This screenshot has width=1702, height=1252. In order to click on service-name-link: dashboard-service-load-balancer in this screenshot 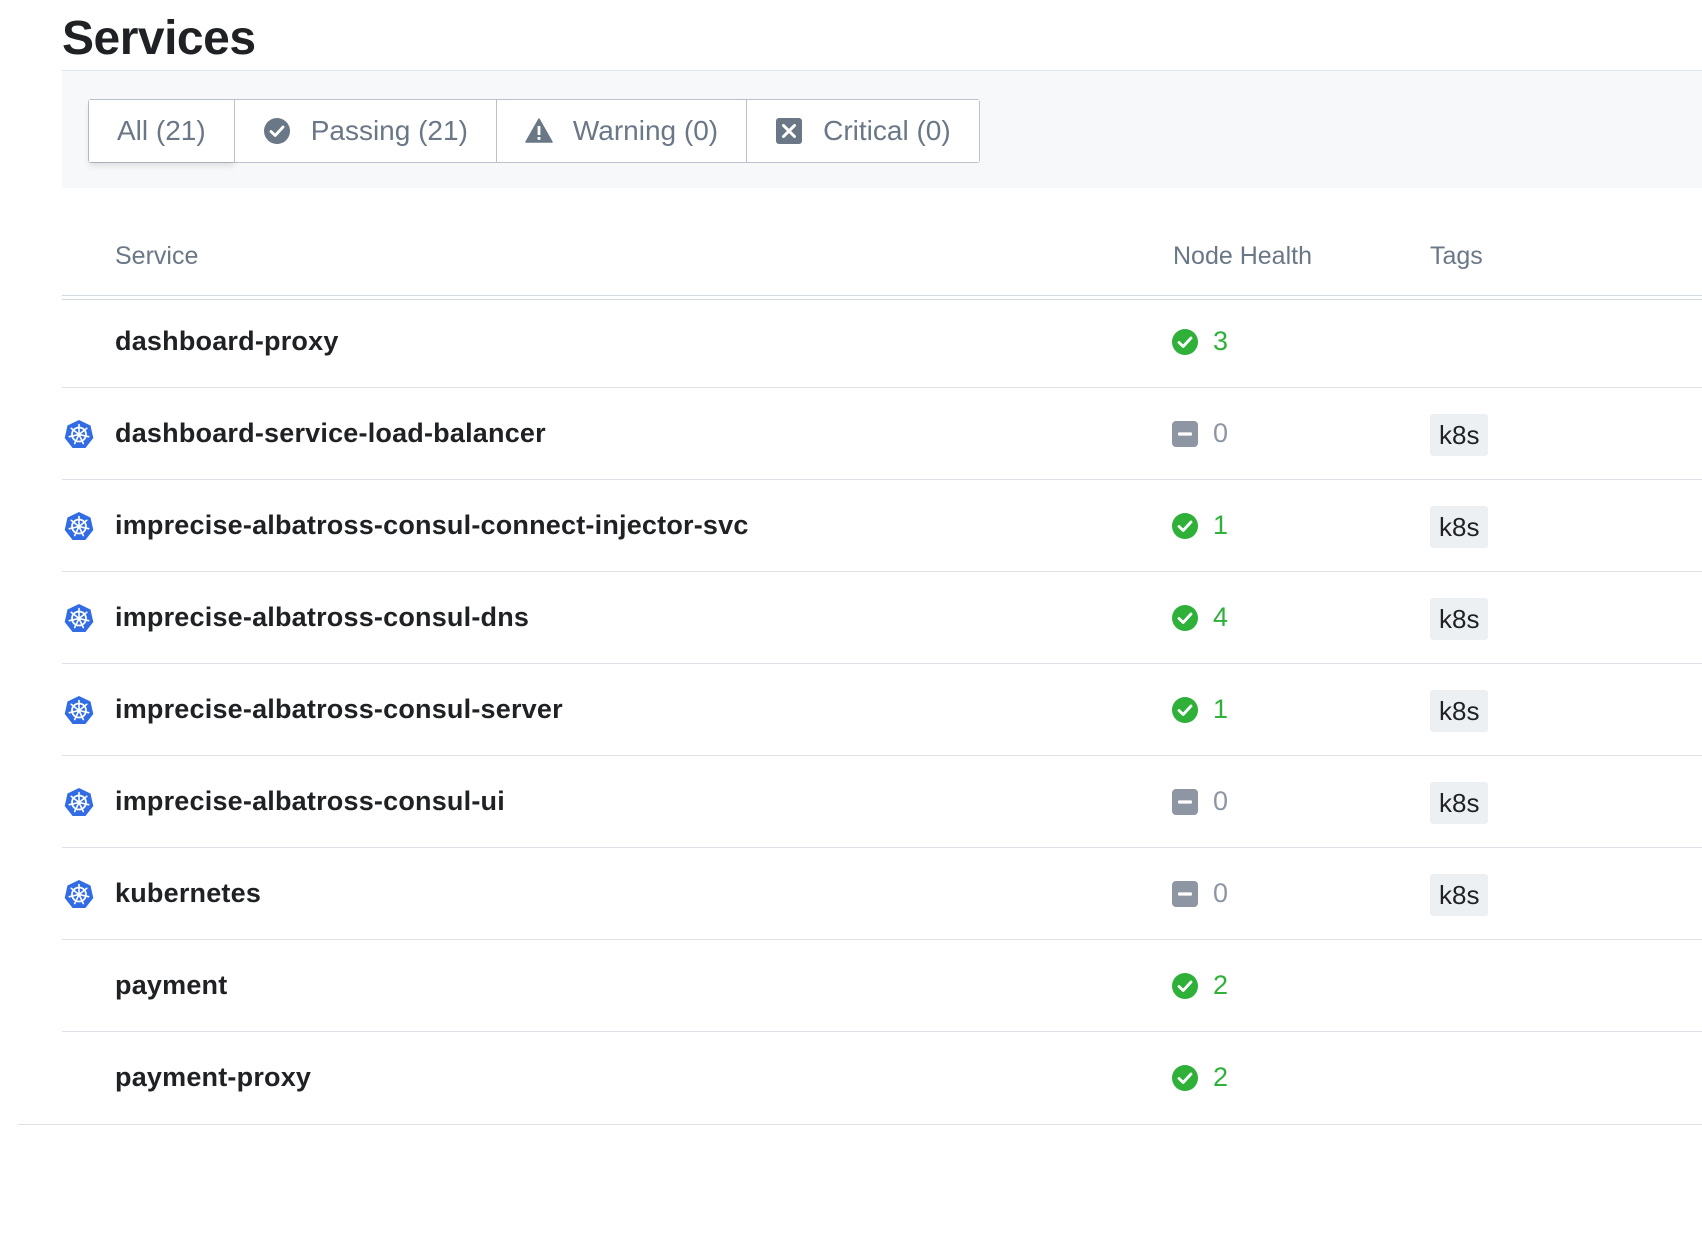, I will do `click(330, 433)`.